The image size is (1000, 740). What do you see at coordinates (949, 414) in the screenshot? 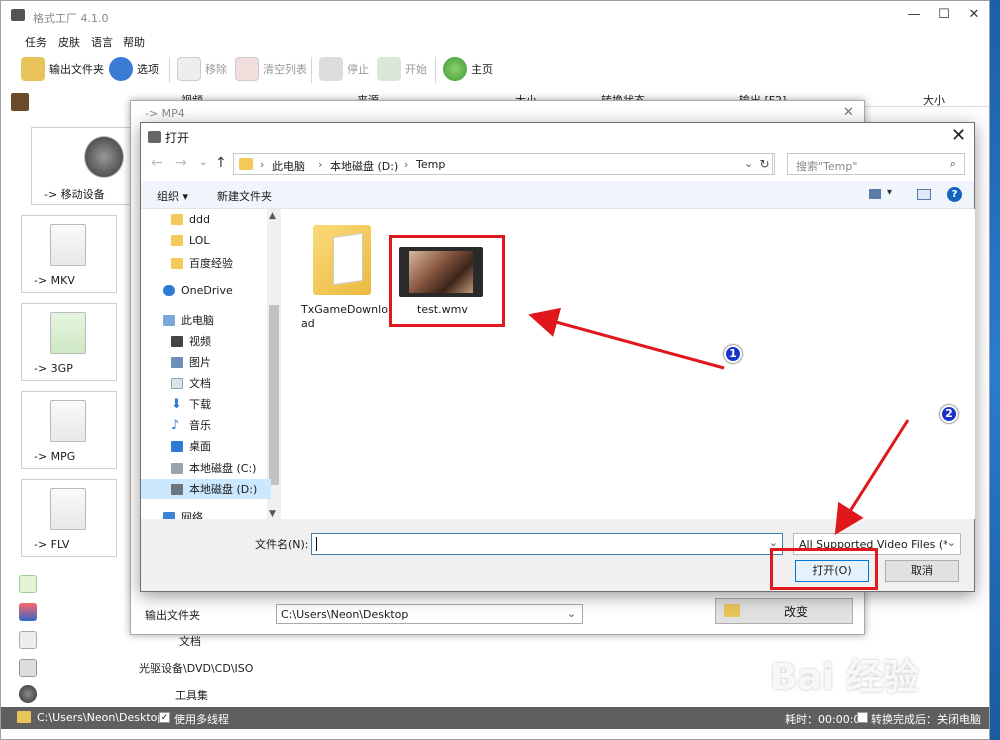
I see `step-badge-2: 2` at bounding box center [949, 414].